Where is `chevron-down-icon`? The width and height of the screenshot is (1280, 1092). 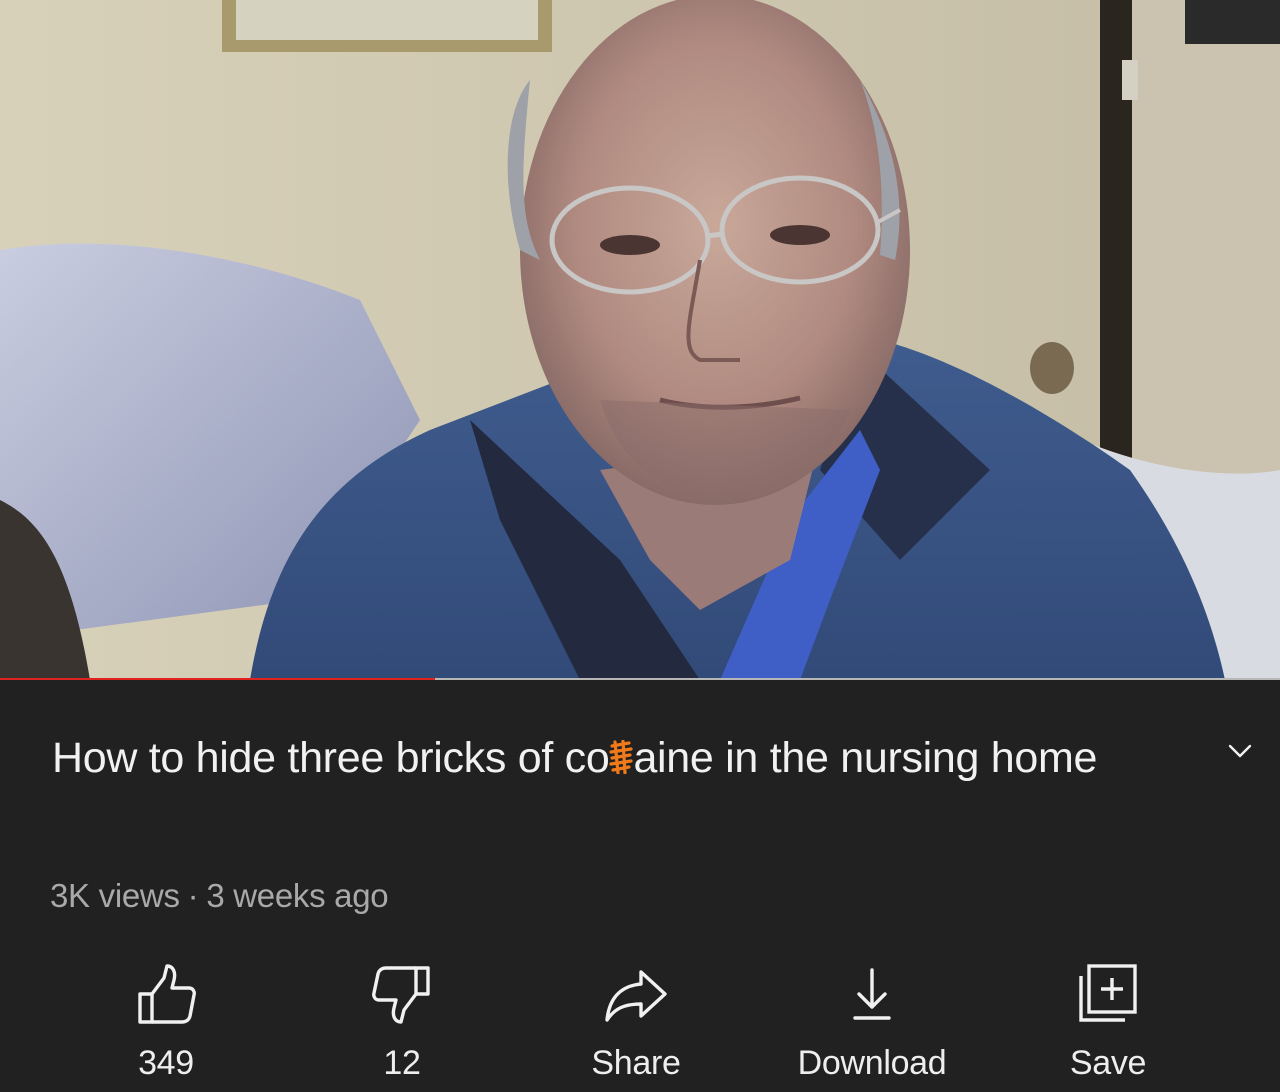
chevron-down-icon is located at coordinates (1240, 751).